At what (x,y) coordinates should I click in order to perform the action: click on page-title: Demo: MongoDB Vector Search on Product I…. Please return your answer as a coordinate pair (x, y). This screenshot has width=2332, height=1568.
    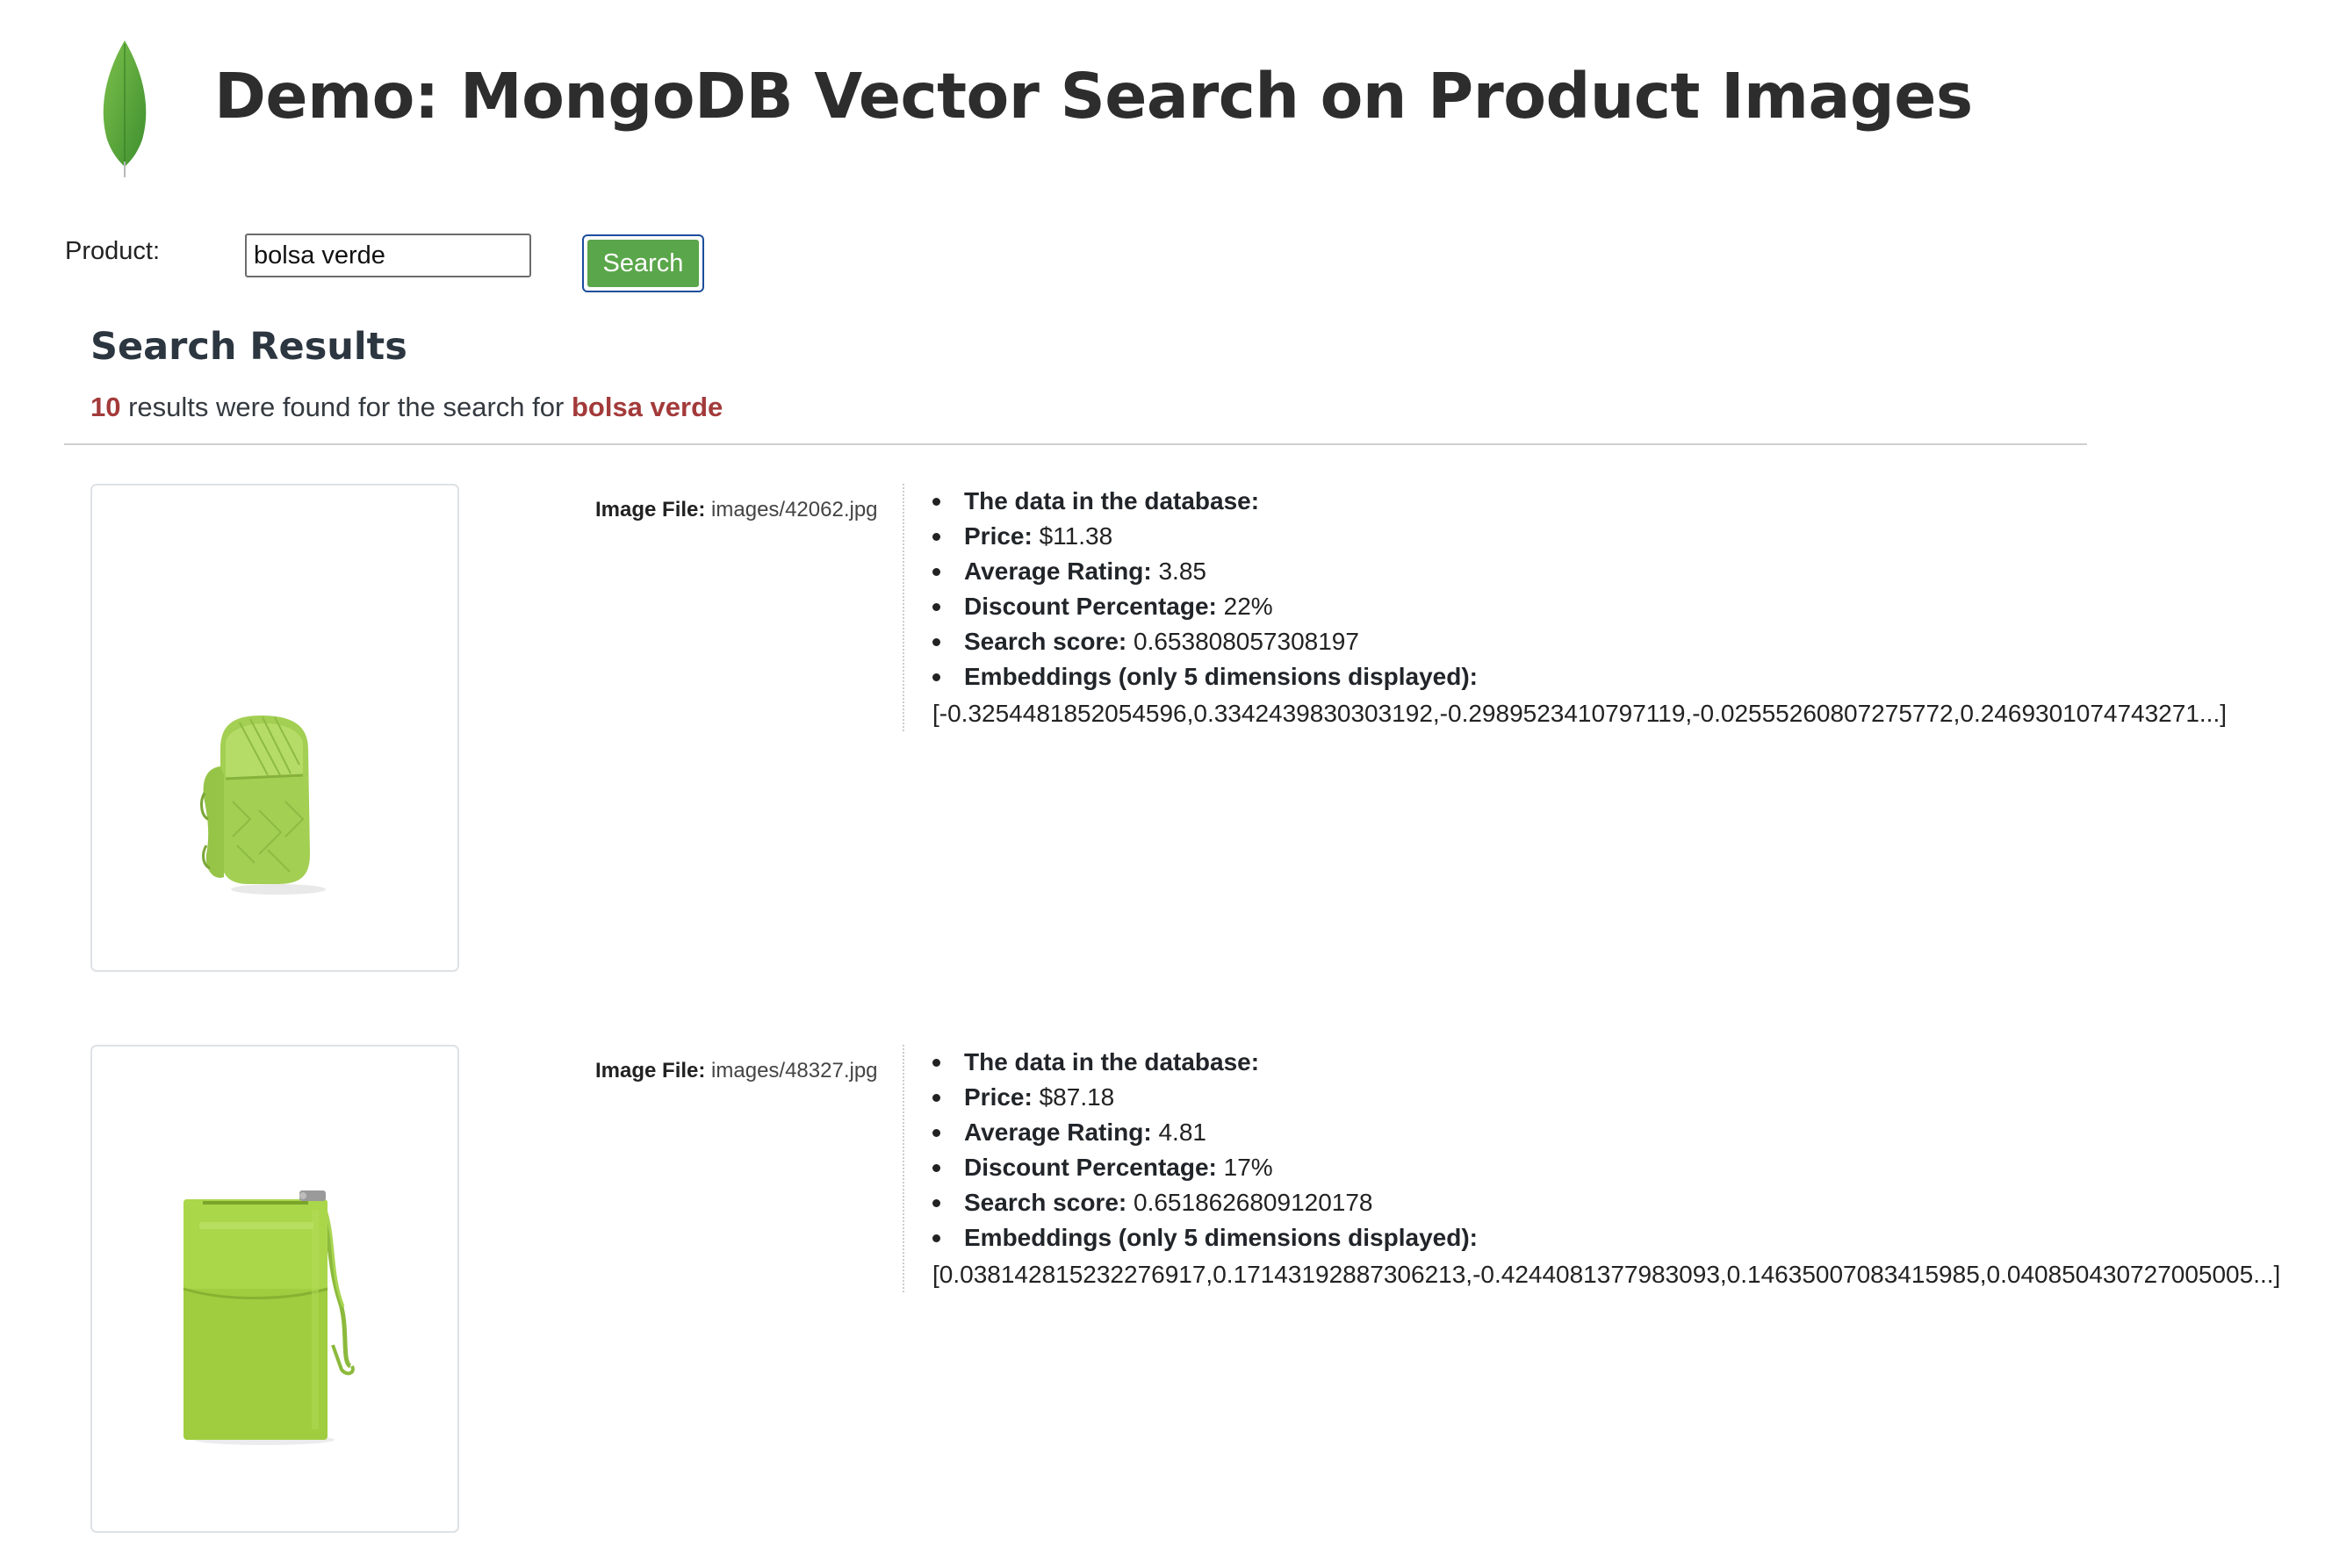
    Looking at the image, I should click on (1093, 96).